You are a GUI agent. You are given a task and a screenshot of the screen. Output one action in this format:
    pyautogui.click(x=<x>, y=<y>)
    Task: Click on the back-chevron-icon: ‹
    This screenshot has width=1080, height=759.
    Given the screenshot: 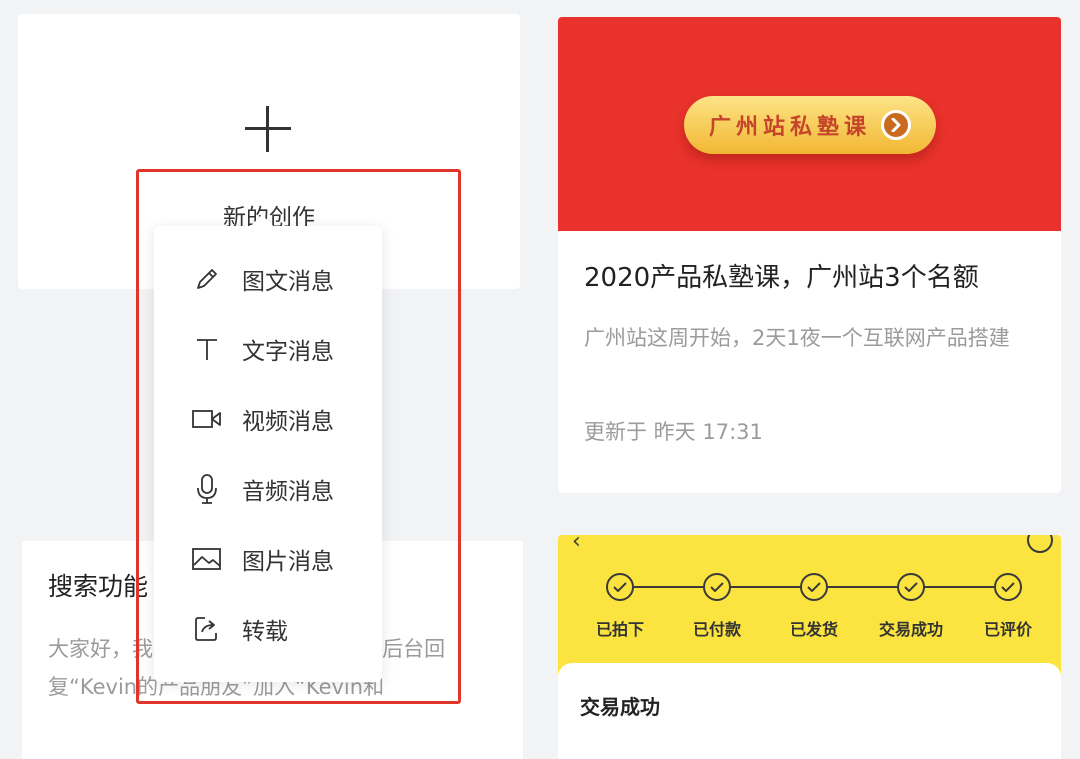 What is the action you would take?
    pyautogui.click(x=576, y=544)
    